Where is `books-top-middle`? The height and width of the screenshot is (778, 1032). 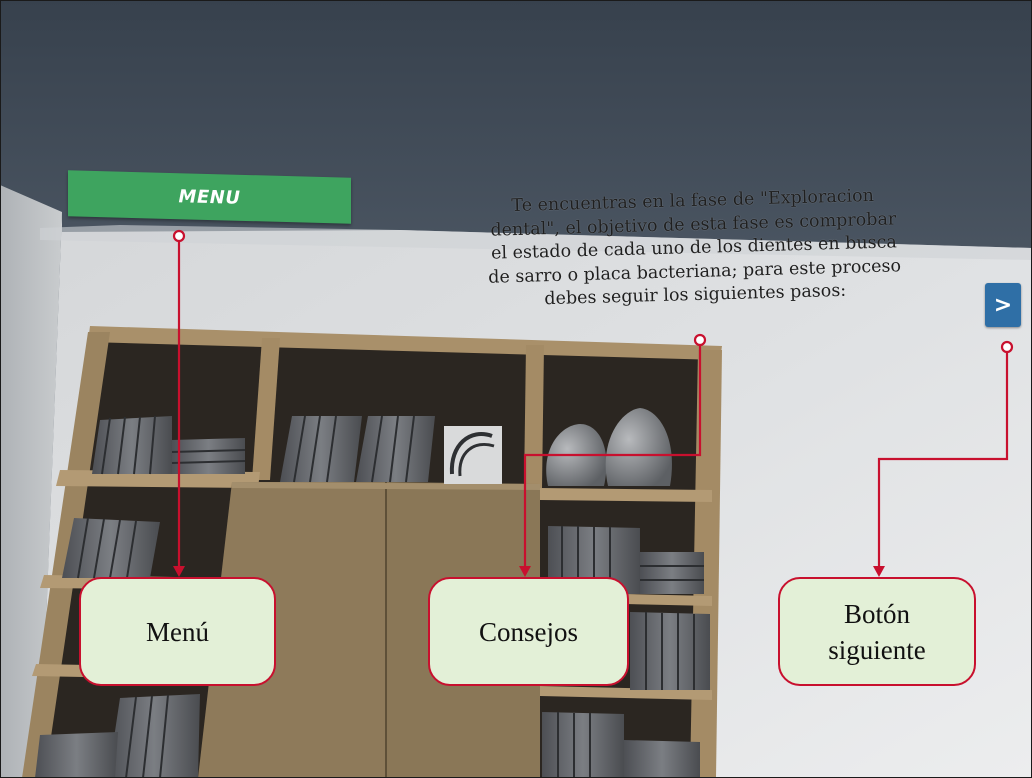 books-top-middle is located at coordinates (391, 449).